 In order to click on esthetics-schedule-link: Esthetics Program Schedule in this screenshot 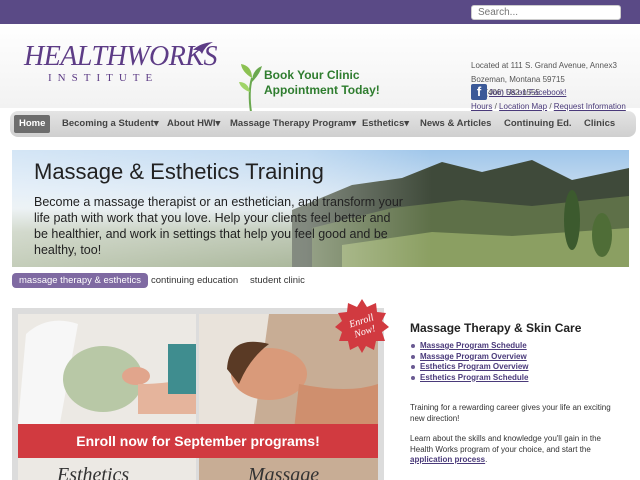, I will do `click(474, 377)`.